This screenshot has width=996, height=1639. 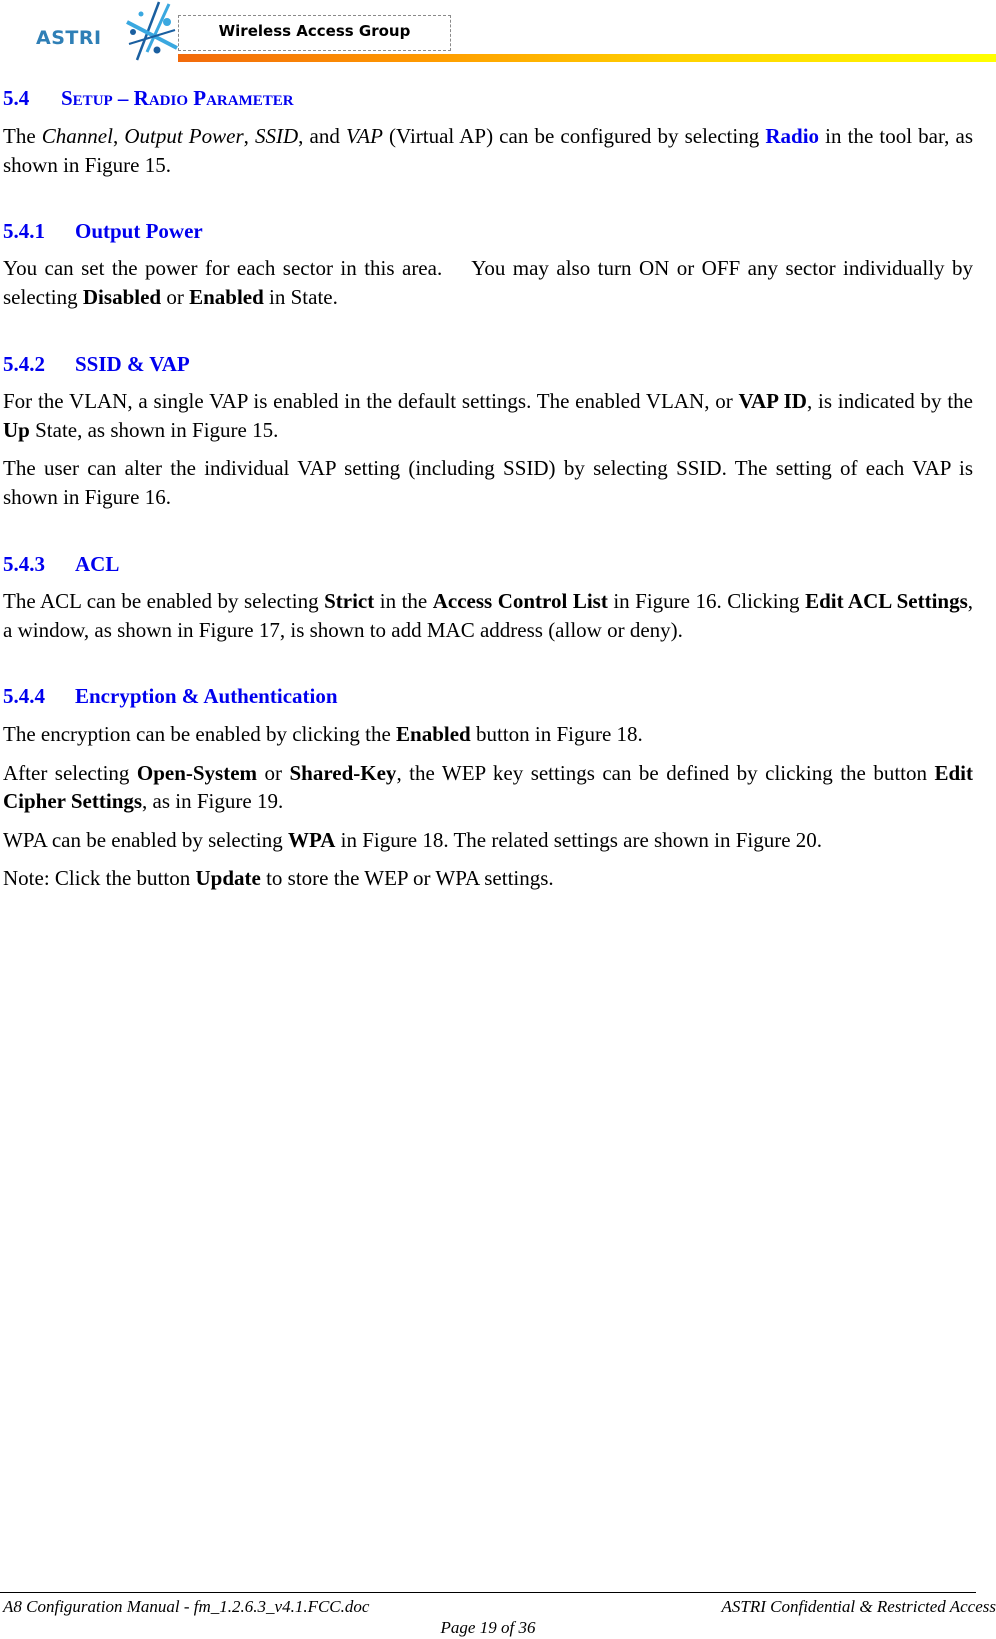 What do you see at coordinates (488, 1592) in the screenshot?
I see `footer-divider` at bounding box center [488, 1592].